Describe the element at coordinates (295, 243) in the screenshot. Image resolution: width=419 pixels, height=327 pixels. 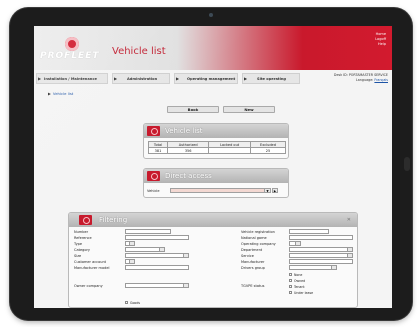
I see `operating-company-select` at that location.